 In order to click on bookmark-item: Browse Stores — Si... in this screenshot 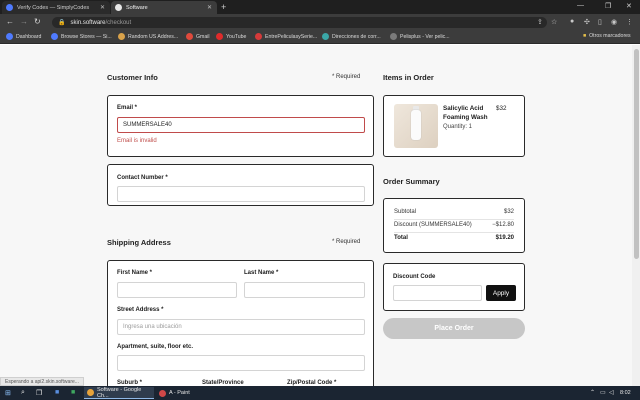, I will do `click(81, 36)`.